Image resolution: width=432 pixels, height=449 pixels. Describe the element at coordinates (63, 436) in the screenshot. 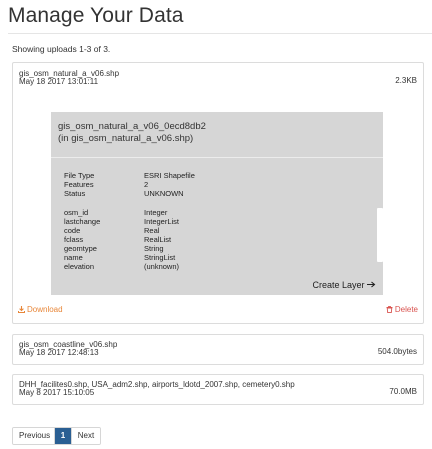

I see `page-1-button: 1` at that location.